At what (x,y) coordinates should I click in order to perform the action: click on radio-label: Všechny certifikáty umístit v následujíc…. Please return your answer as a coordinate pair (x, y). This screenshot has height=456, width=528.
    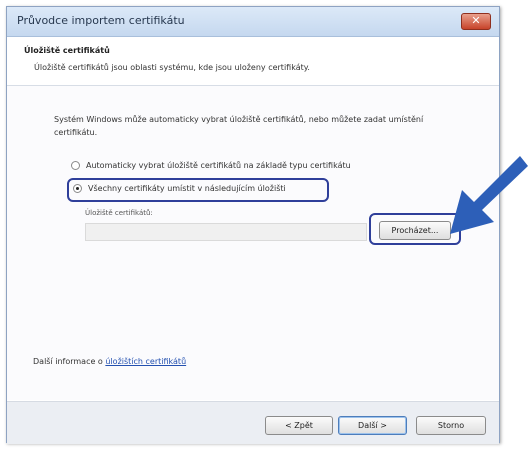
    Looking at the image, I should click on (187, 188).